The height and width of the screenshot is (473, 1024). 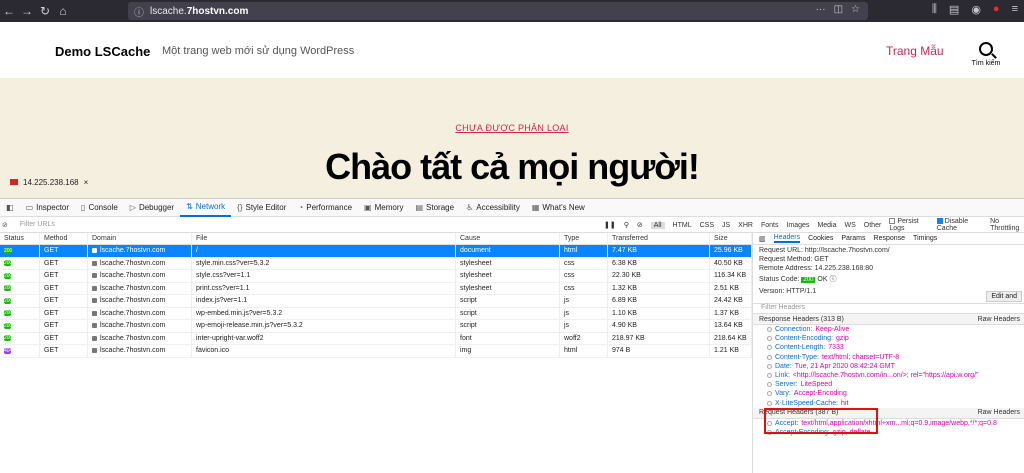 What do you see at coordinates (731, 238) in the screenshot?
I see `col-size: Size` at bounding box center [731, 238].